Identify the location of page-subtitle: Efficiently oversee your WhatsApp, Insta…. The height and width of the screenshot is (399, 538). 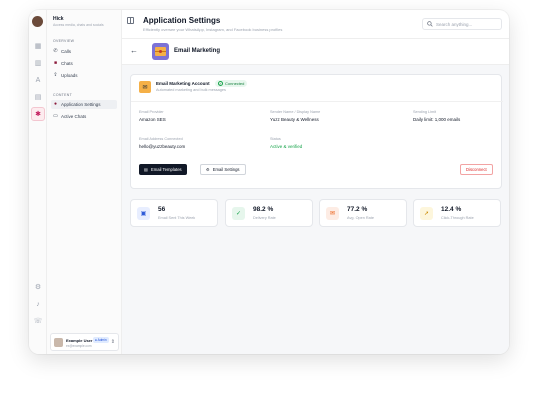
(213, 29).